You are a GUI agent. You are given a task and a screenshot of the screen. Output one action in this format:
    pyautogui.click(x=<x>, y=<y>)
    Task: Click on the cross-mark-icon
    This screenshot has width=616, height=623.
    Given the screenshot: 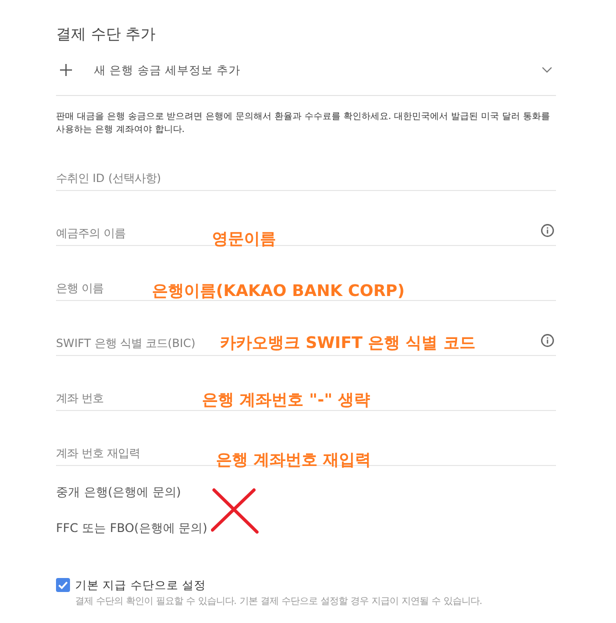 What is the action you would take?
    pyautogui.click(x=235, y=511)
    